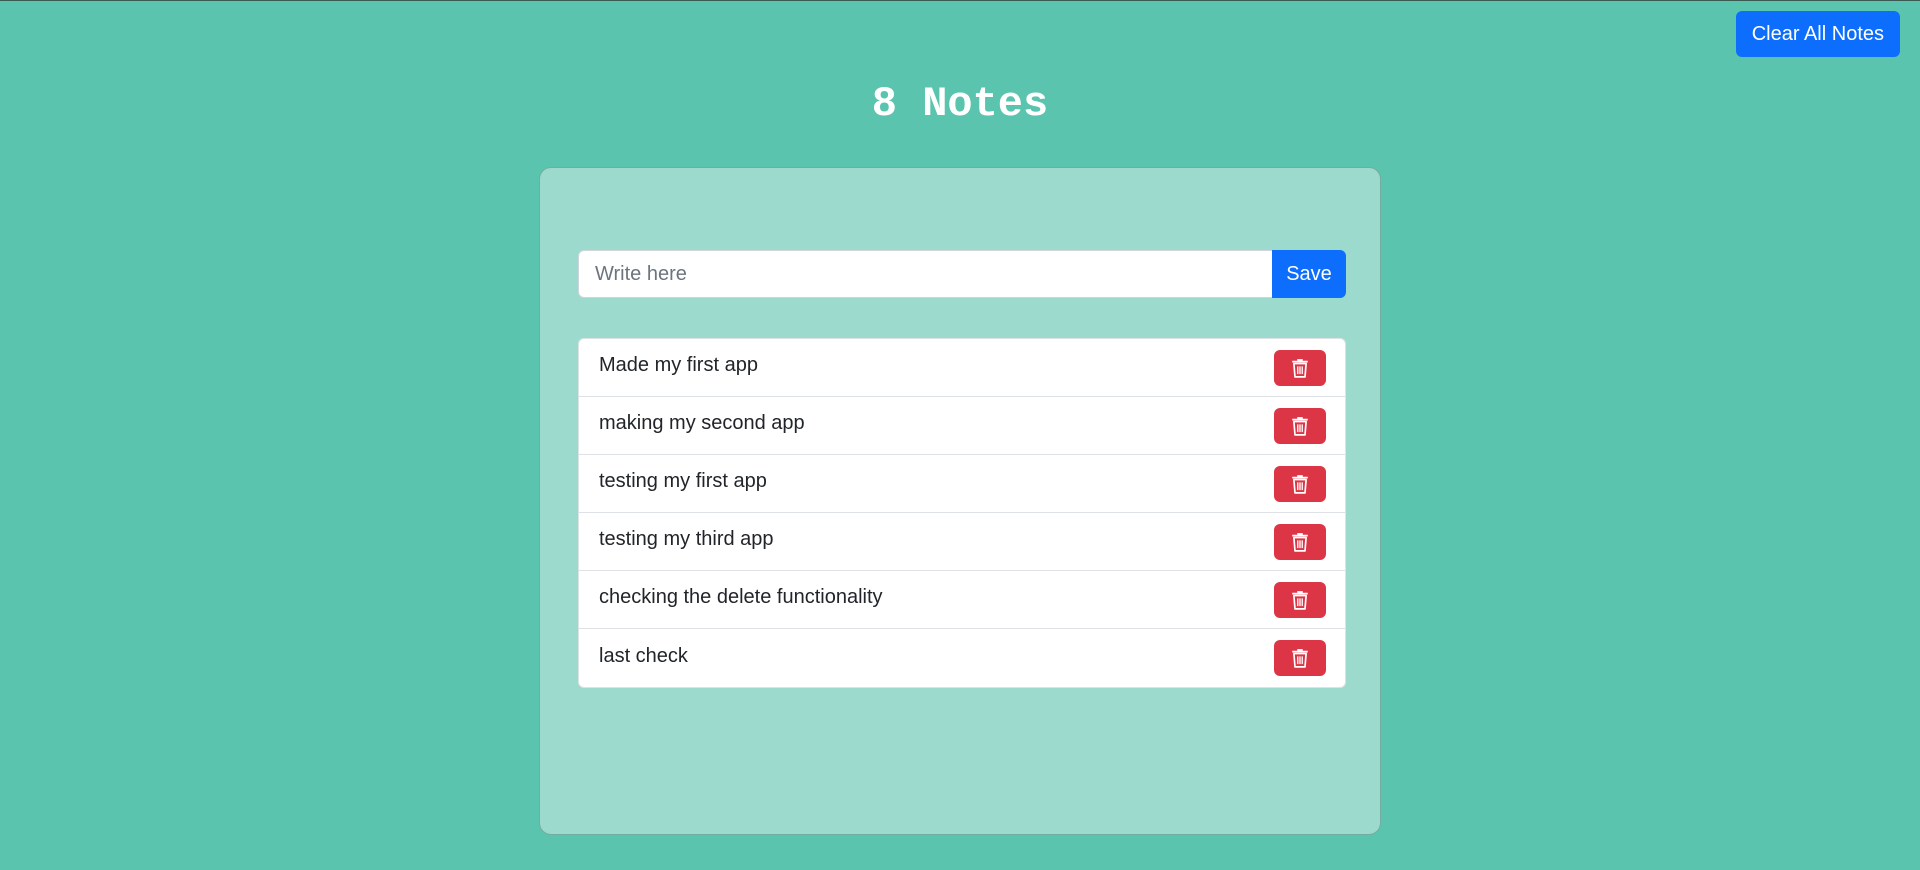  What do you see at coordinates (741, 597) in the screenshot?
I see `note-text: checking the delete functionality` at bounding box center [741, 597].